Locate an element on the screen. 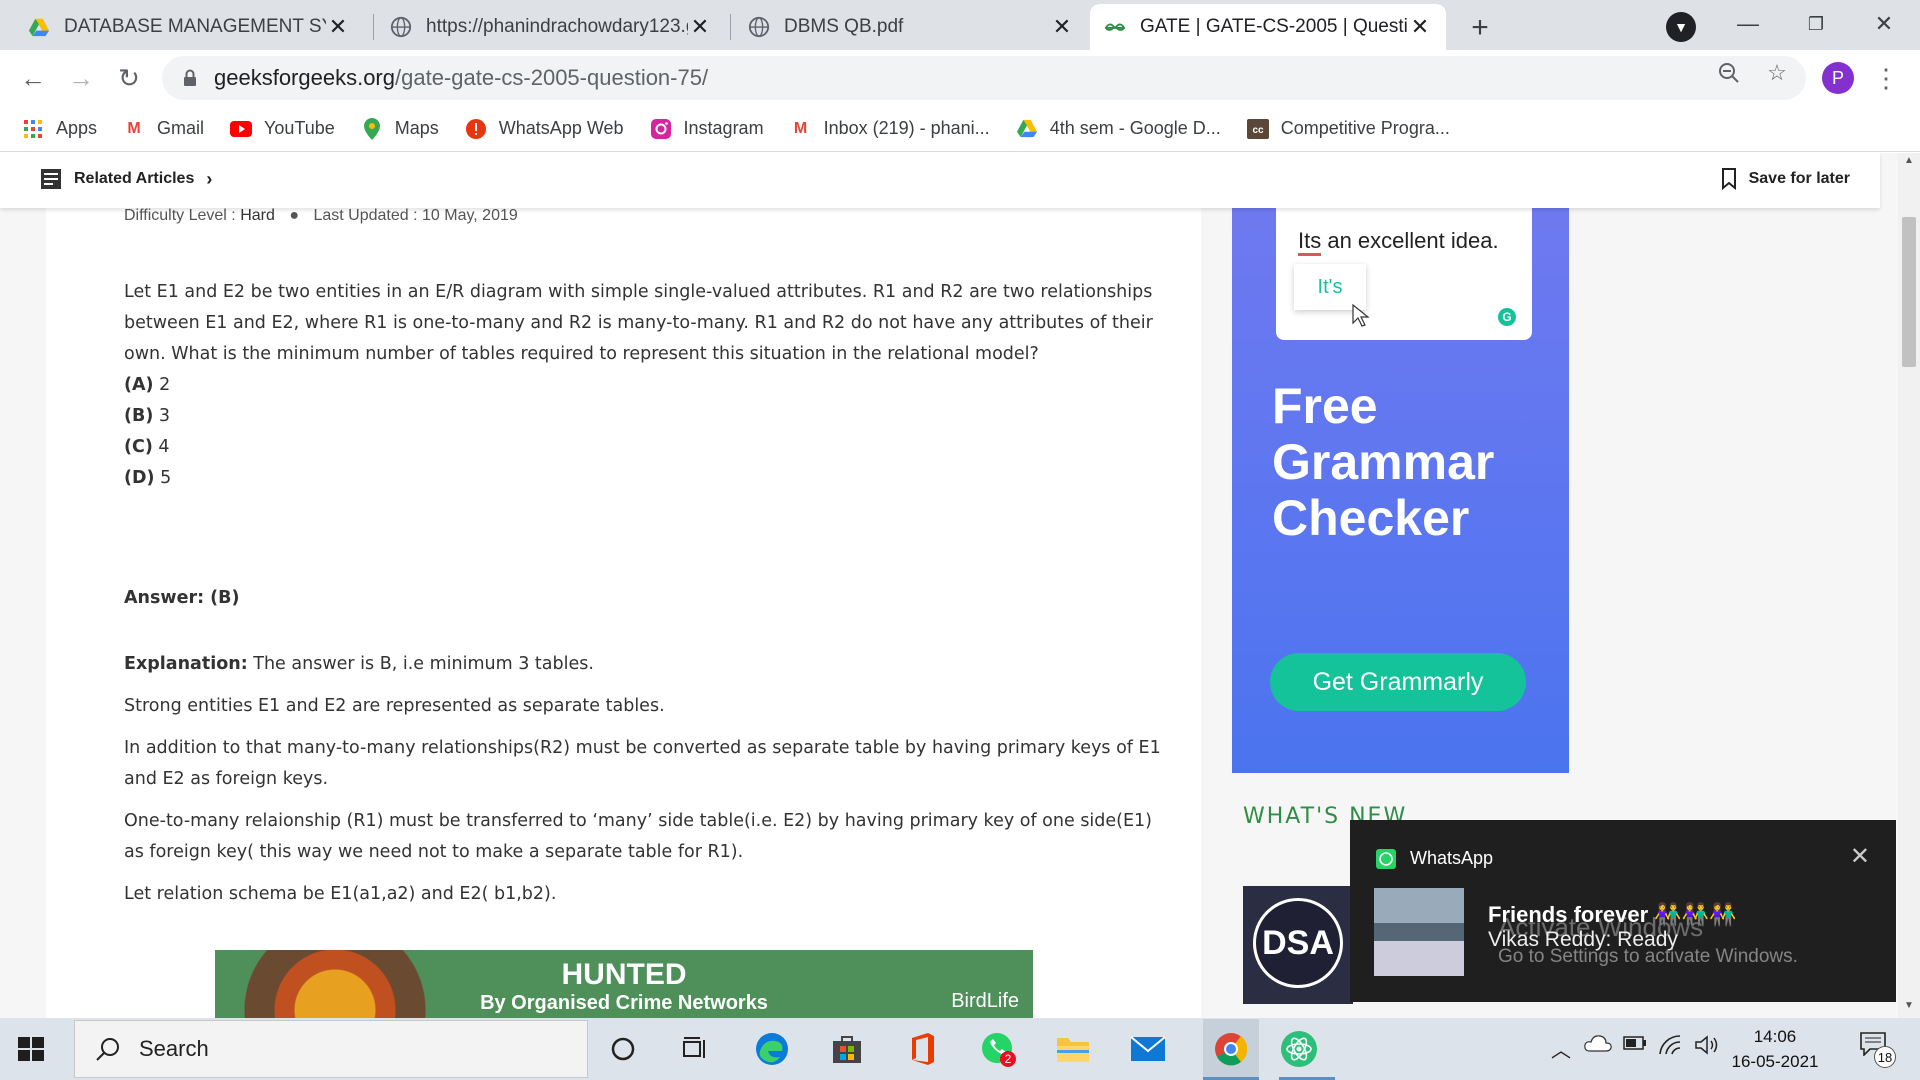  battery-icon is located at coordinates (1635, 1045).